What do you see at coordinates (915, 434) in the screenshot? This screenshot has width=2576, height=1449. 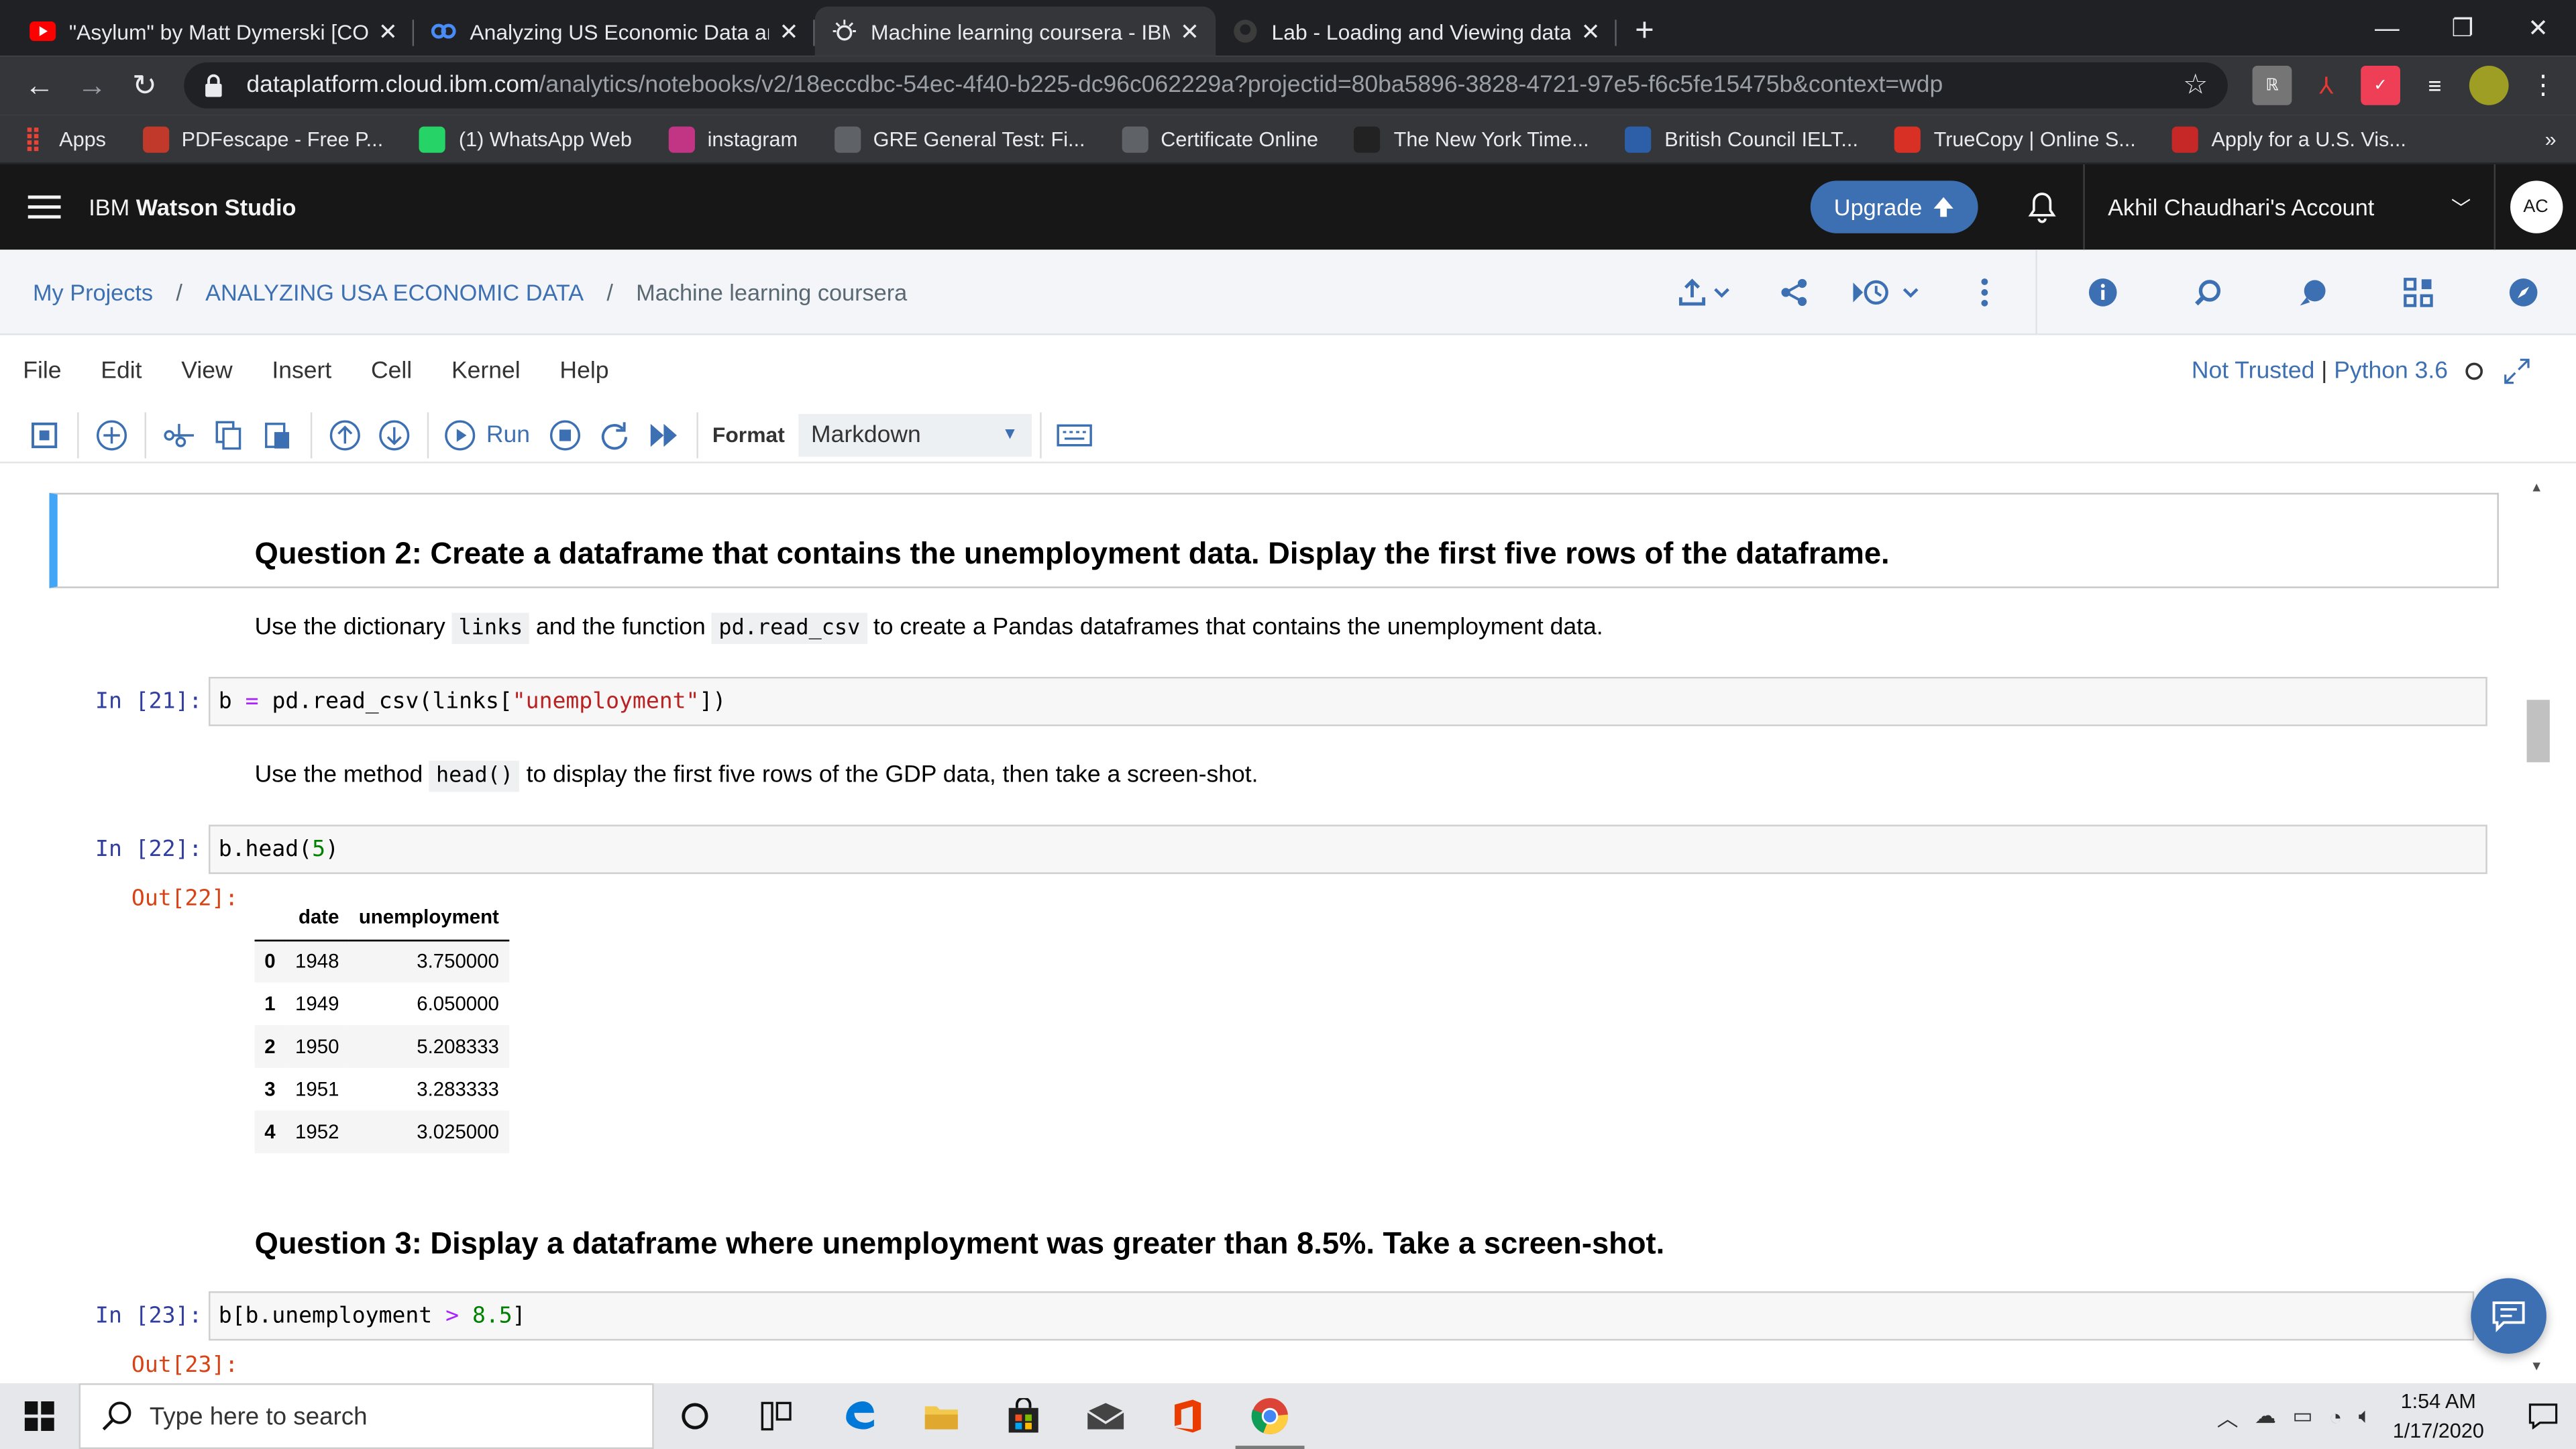 I see `cell-format-select: Markdown ▼` at bounding box center [915, 434].